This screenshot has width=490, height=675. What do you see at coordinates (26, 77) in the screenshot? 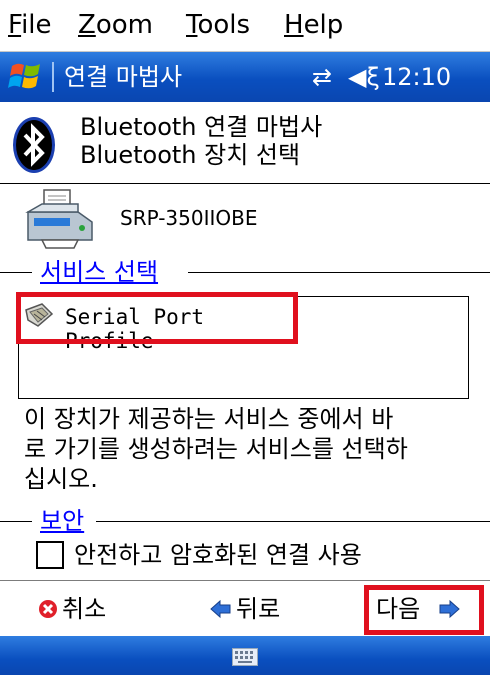
I see `windows-start-icon` at bounding box center [26, 77].